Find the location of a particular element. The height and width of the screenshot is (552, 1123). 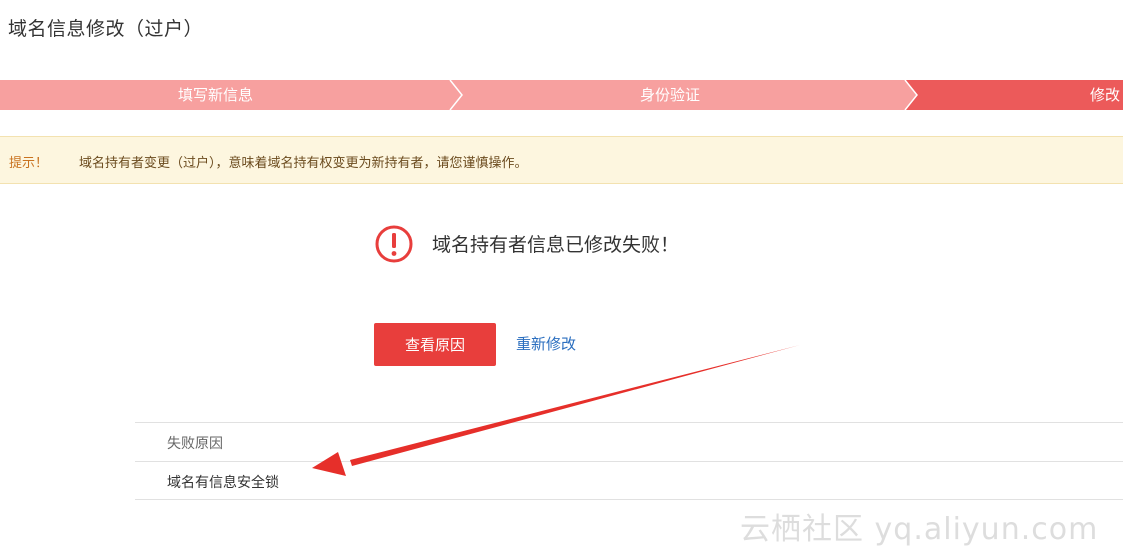

error-alert-icon is located at coordinates (394, 244).